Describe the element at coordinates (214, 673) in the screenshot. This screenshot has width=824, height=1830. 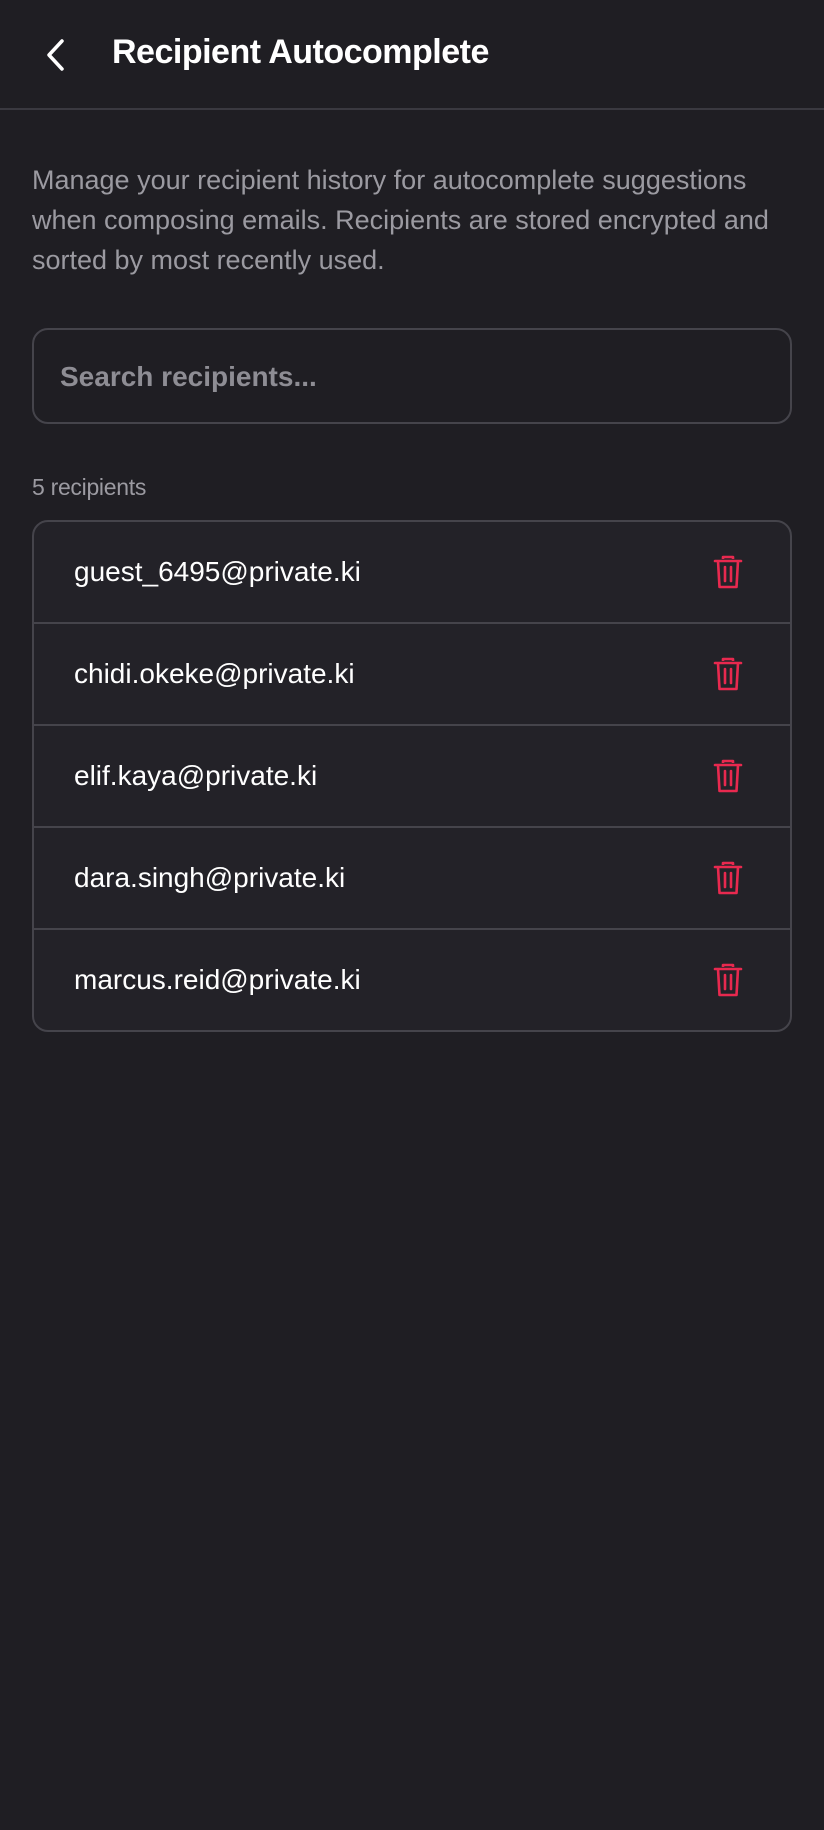
I see `recipient-email: chidi.okeke@private.ki` at that location.